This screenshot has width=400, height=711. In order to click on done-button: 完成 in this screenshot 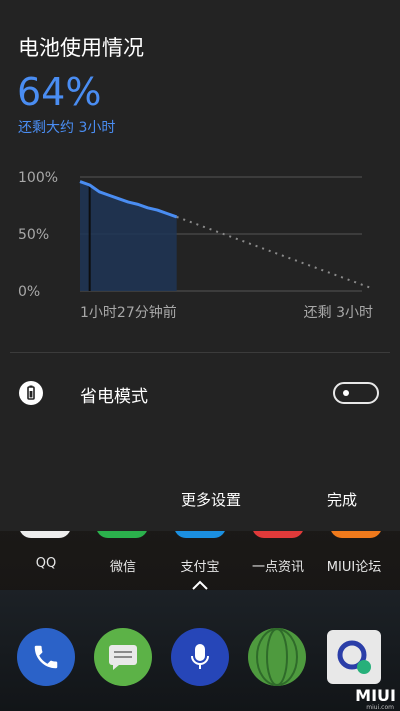, I will do `click(342, 499)`.